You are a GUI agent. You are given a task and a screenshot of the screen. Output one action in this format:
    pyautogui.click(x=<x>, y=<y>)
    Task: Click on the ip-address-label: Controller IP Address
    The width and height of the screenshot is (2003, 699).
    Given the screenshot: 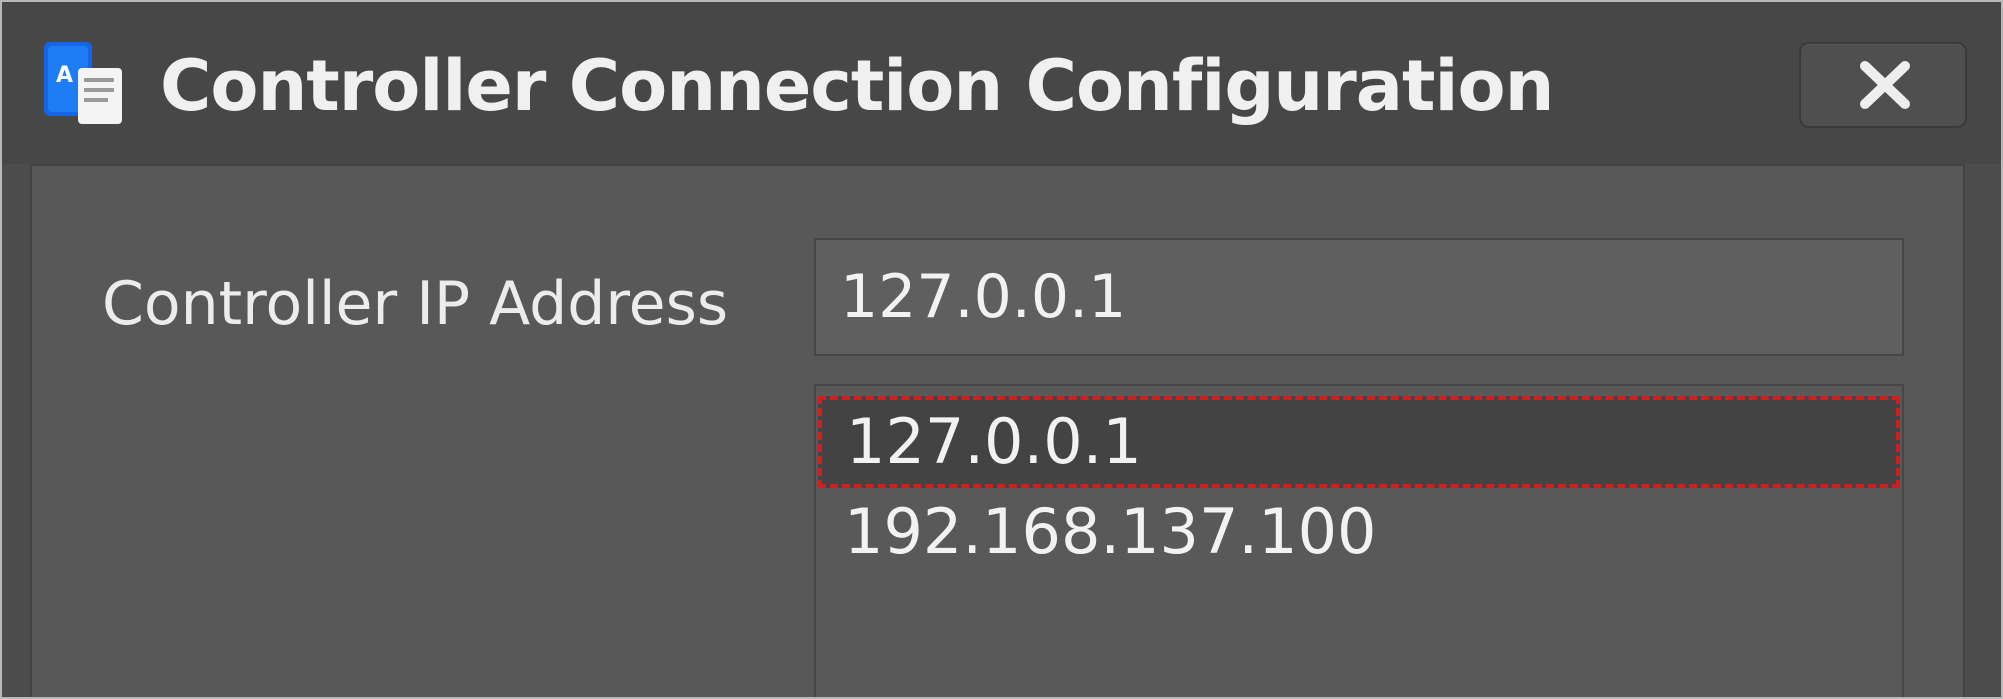 What is the action you would take?
    pyautogui.click(x=415, y=304)
    